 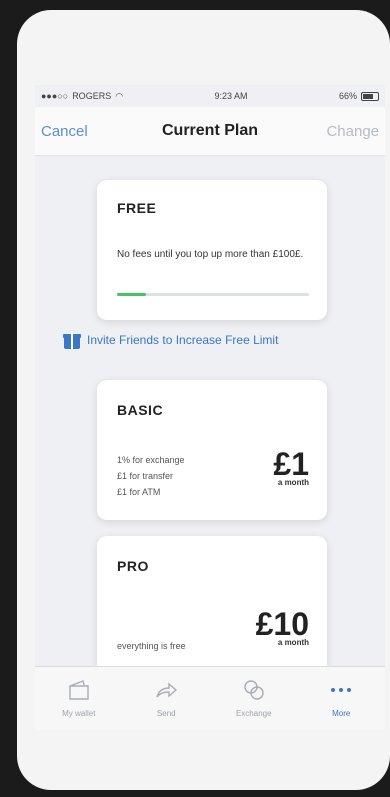 I want to click on free-limit-progress, so click(x=213, y=294).